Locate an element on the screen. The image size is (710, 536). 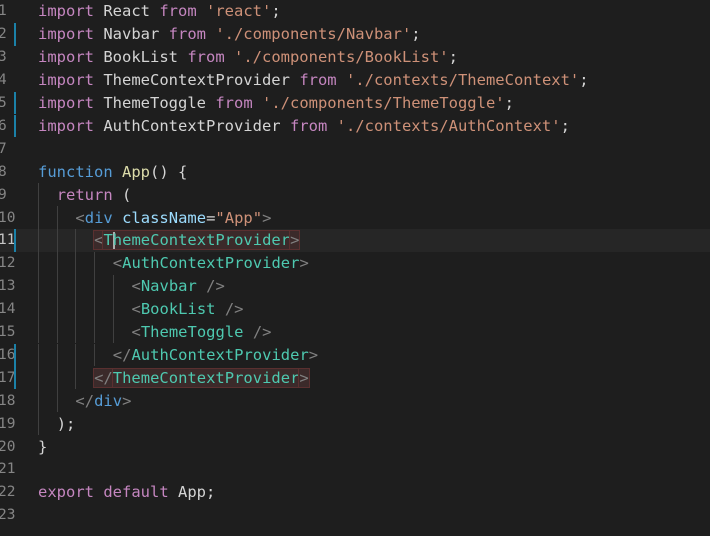
code-text: < ThemeToggle /> is located at coordinates (155, 332).